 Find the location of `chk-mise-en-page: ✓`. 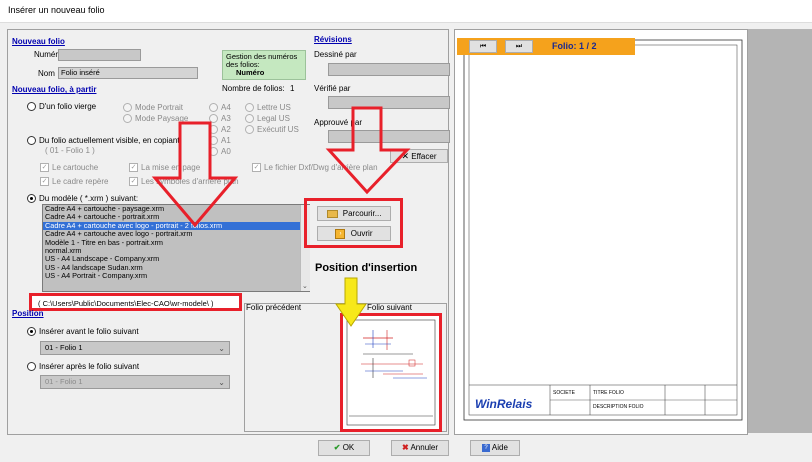

chk-mise-en-page: ✓ is located at coordinates (133, 167).